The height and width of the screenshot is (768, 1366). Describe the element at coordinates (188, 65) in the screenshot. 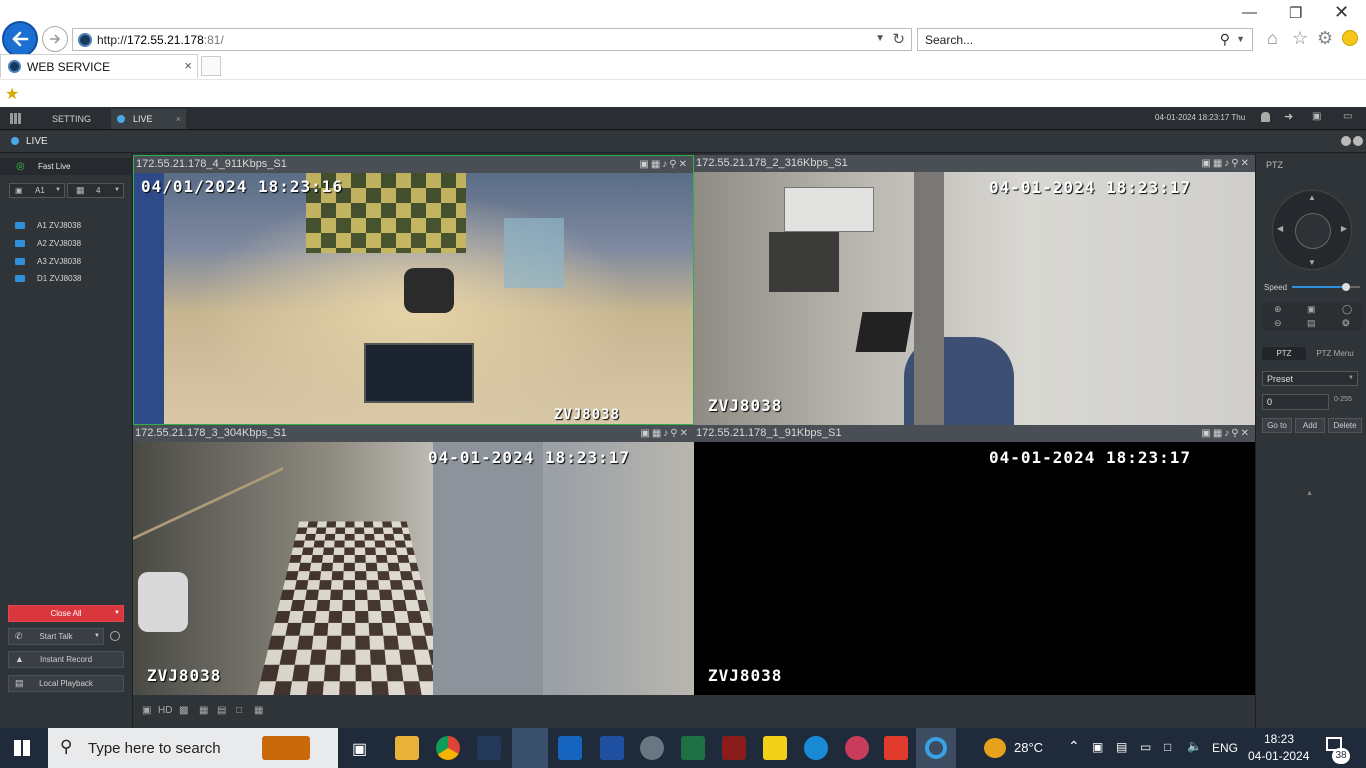

I see `tab-close-icon: ×` at that location.